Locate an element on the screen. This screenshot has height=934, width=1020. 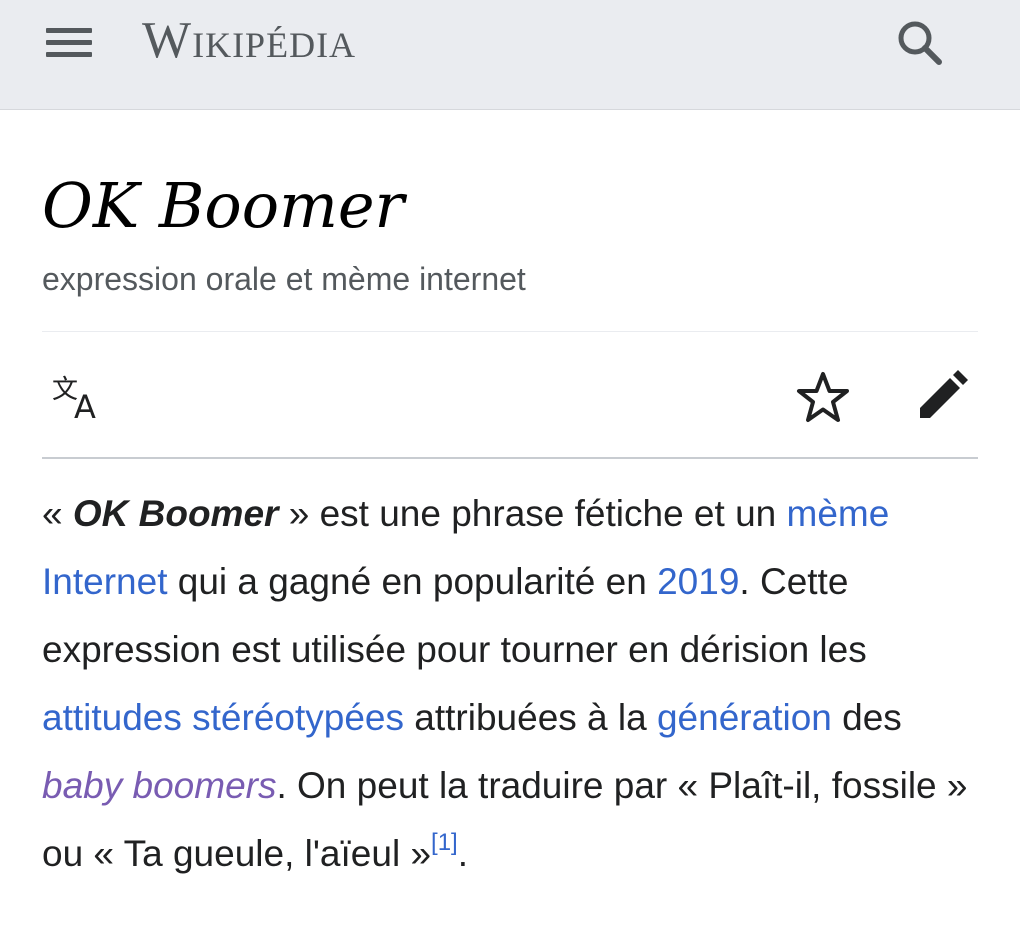
text-segment: » est une phrase fétiche et un is located at coordinates (532, 513).